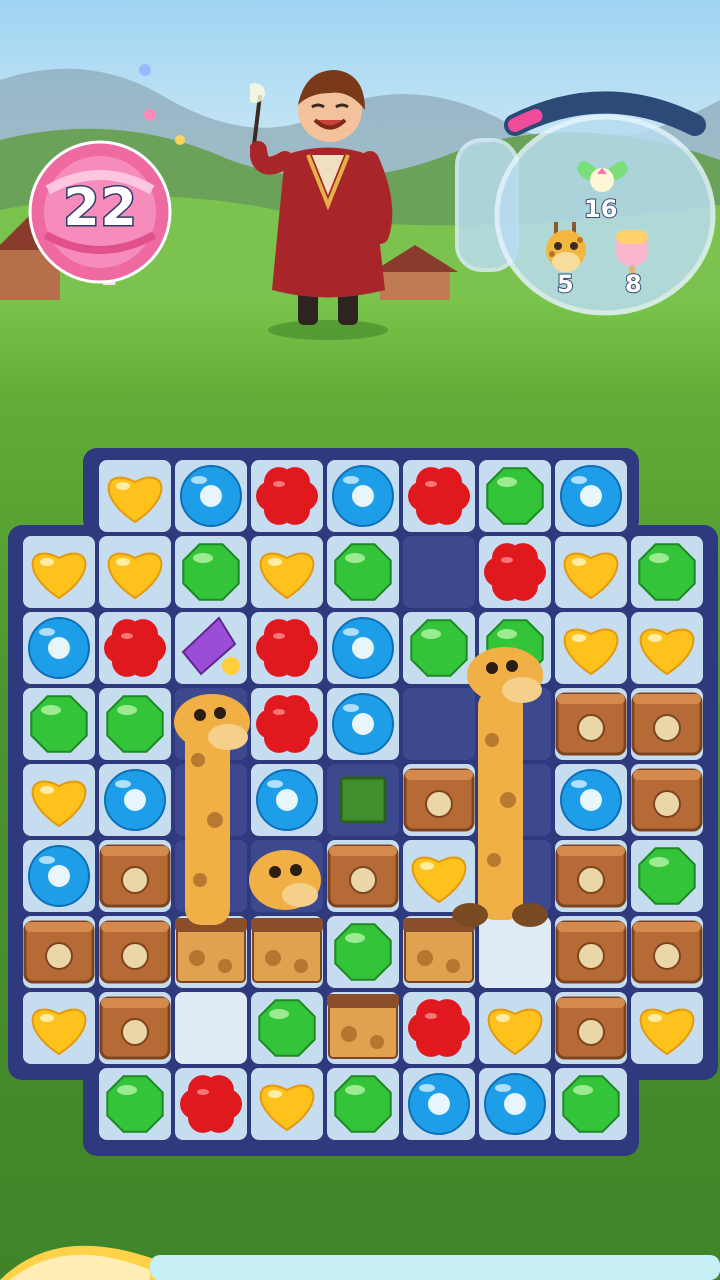  Describe the element at coordinates (212, 809) in the screenshot. I see `giraffe-blocker-left` at that location.